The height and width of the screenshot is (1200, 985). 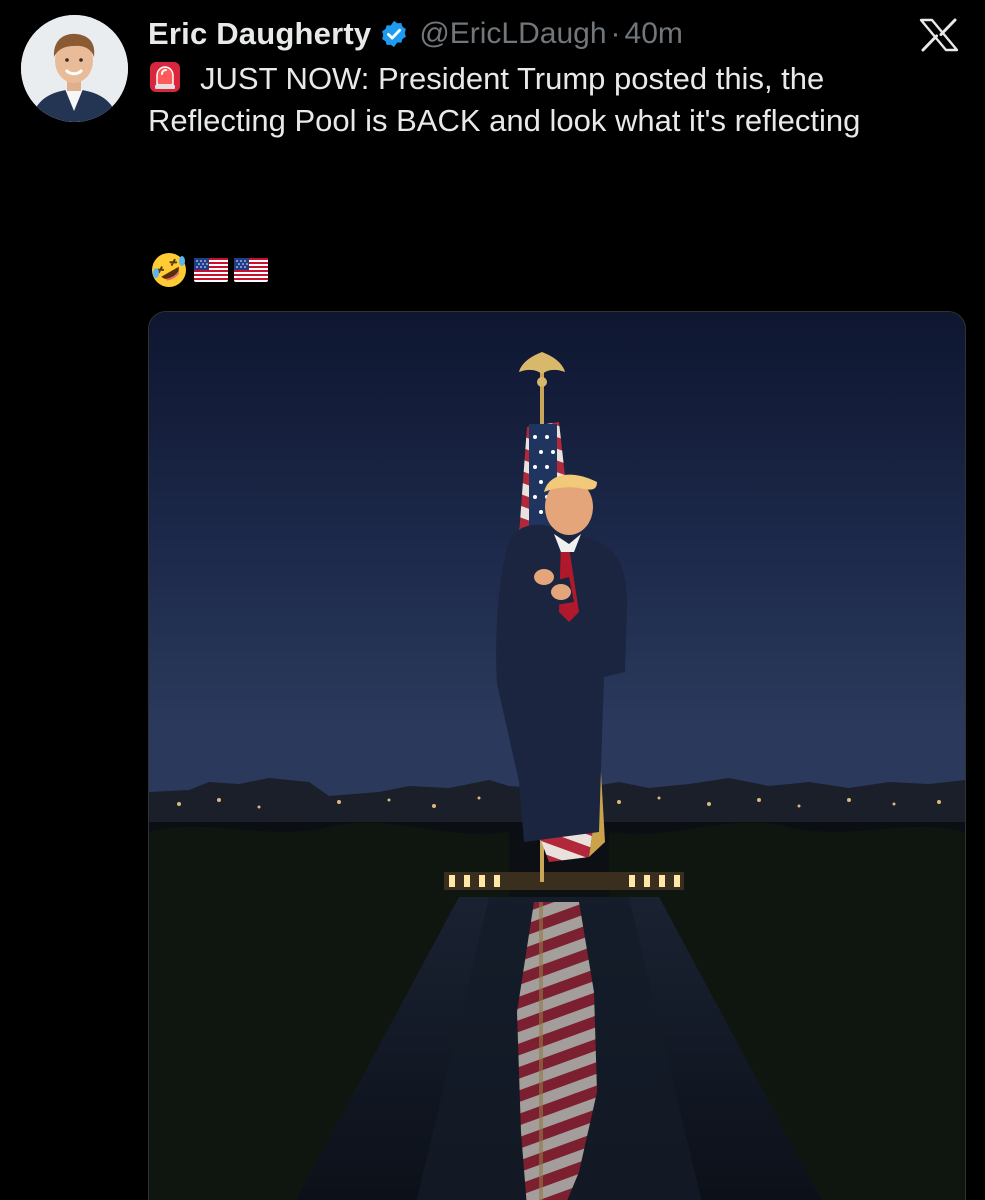 I want to click on avatar-photo, so click(x=74, y=68).